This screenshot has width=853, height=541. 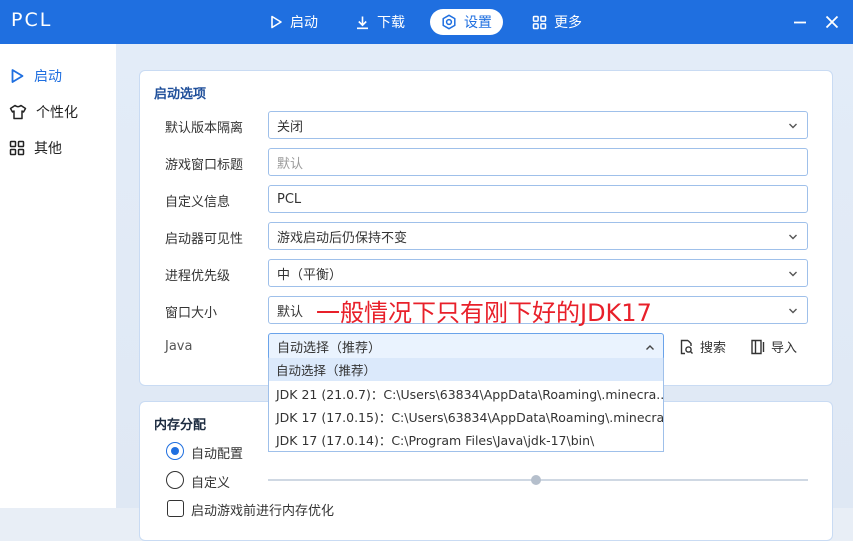 I want to click on select-value: 游戏启动后仍保持不变, so click(x=342, y=238).